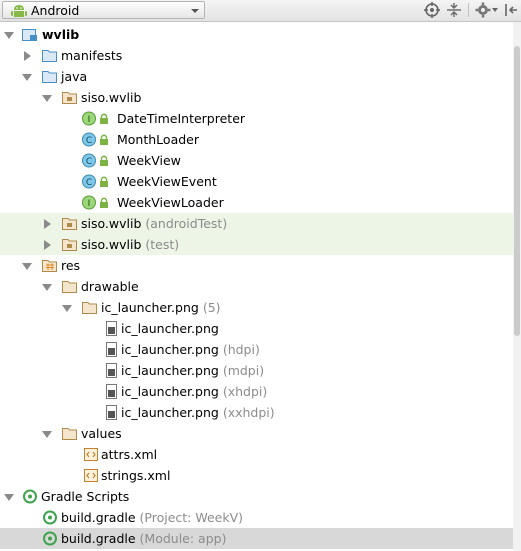 The height and width of the screenshot is (551, 521). What do you see at coordinates (103, 10) in the screenshot?
I see `view-selector-dropdown: Android` at bounding box center [103, 10].